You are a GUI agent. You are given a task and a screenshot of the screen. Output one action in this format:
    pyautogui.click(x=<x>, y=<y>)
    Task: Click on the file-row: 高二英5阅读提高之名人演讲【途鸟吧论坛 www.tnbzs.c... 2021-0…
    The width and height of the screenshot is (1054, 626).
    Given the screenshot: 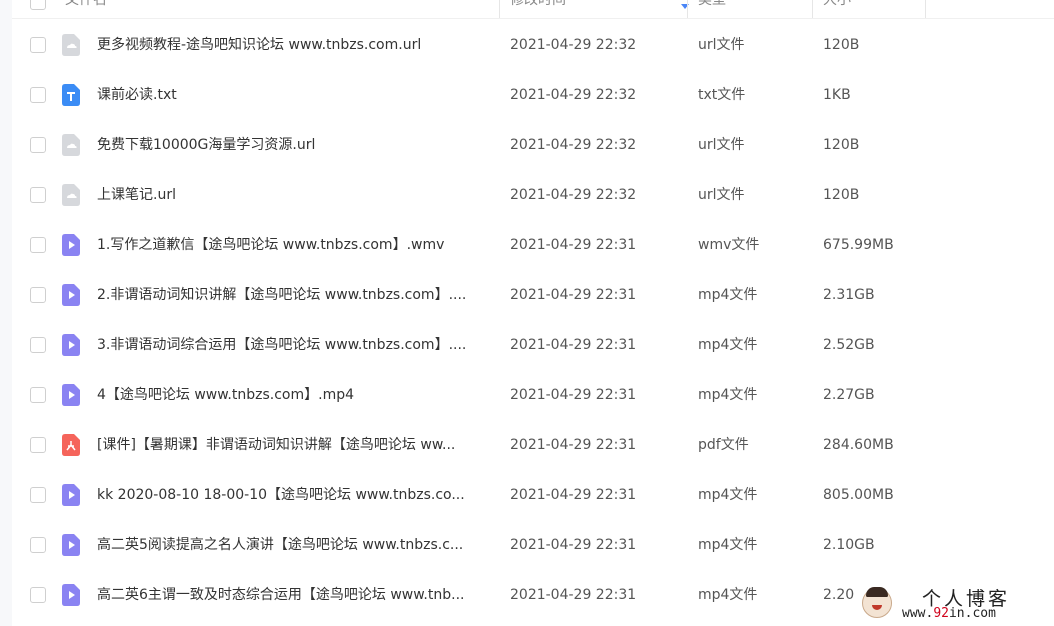 What is the action you would take?
    pyautogui.click(x=533, y=545)
    